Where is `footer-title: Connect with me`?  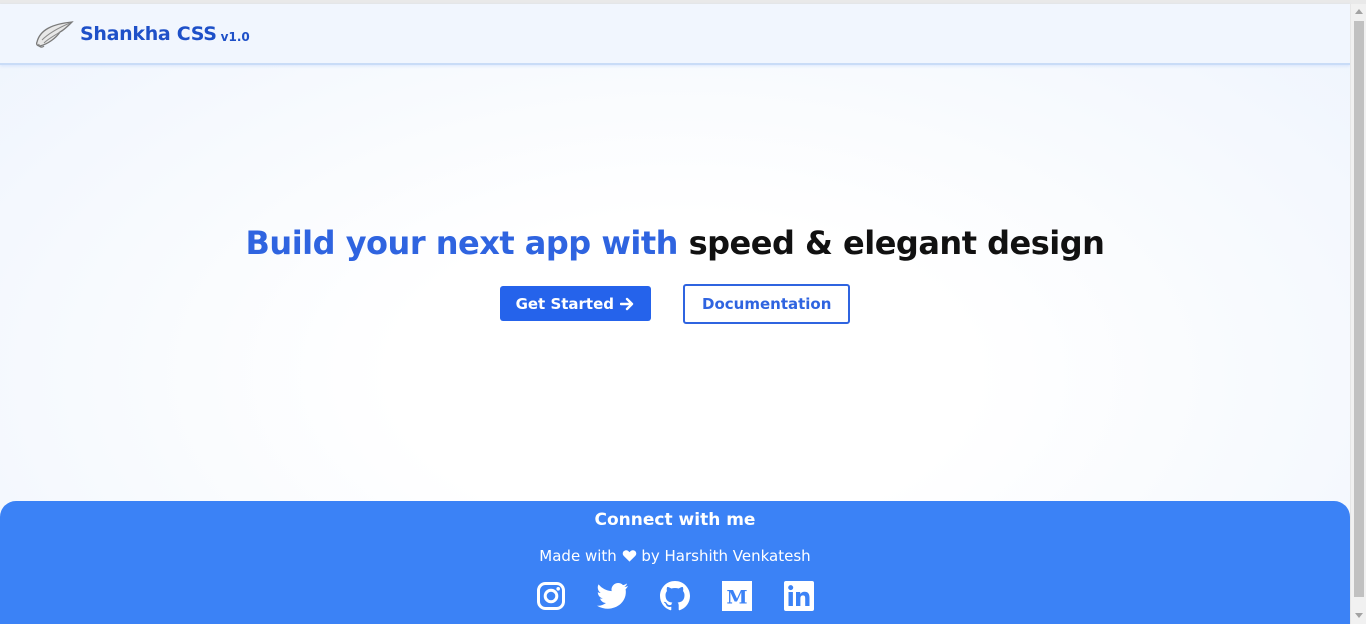 footer-title: Connect with me is located at coordinates (675, 520).